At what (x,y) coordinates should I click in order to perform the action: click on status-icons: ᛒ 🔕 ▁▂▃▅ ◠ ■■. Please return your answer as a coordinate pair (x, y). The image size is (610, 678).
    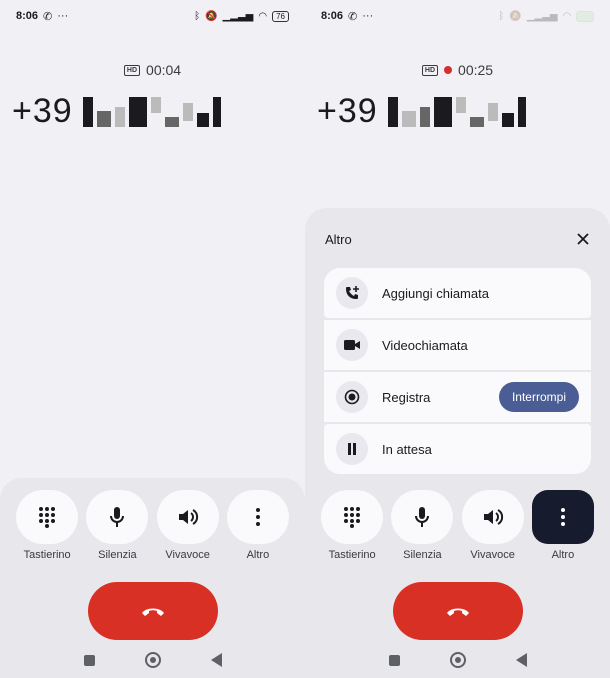
    Looking at the image, I should click on (546, 16).